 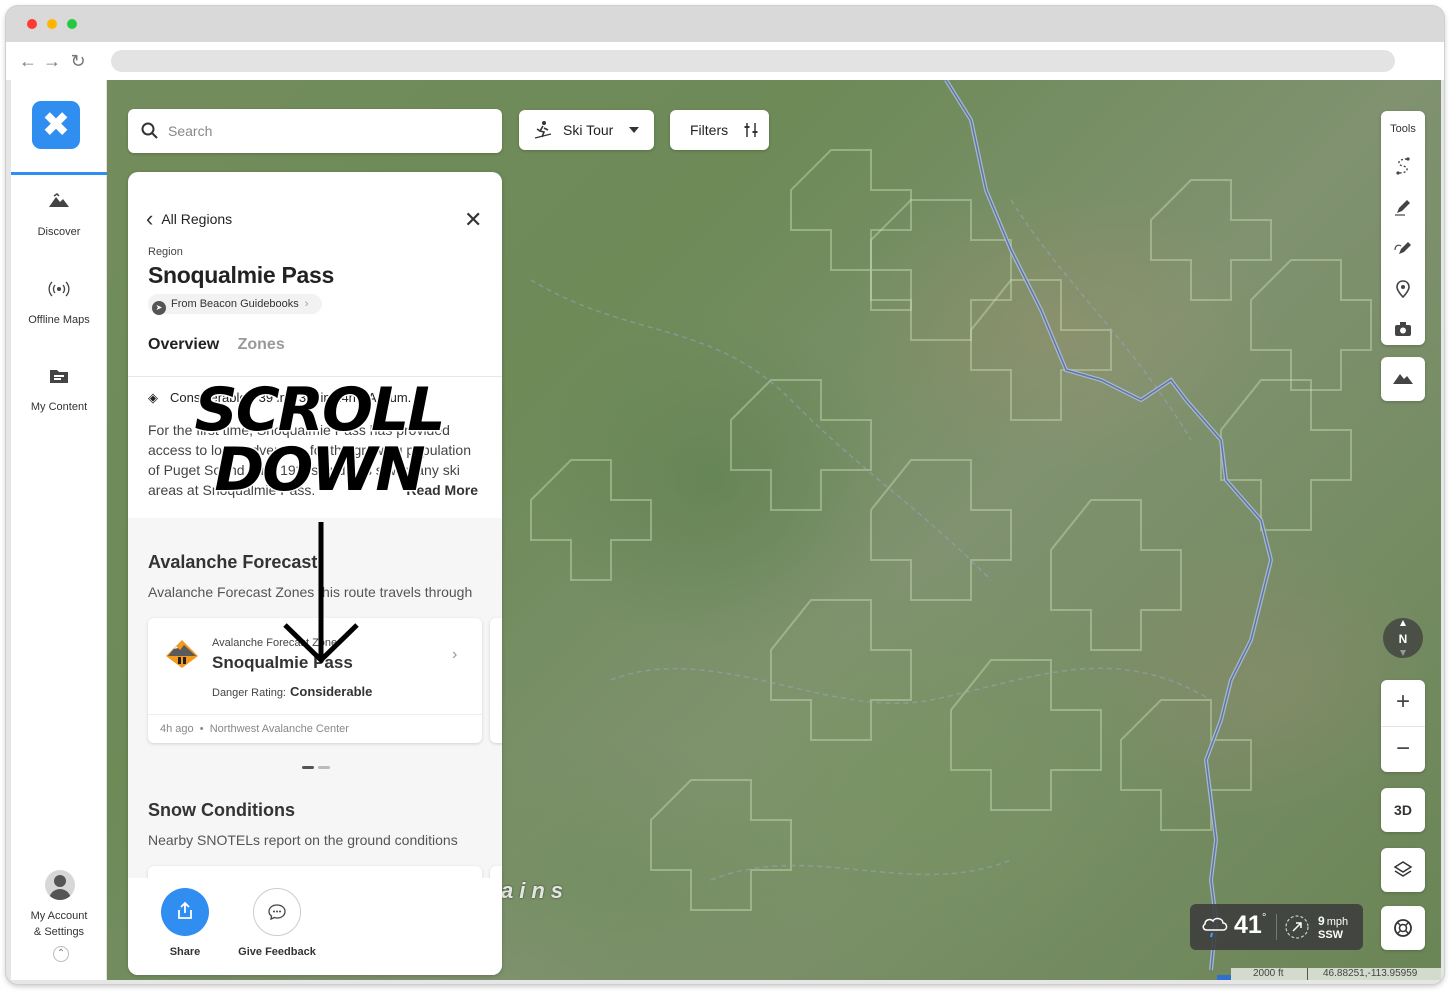 What do you see at coordinates (1307, 974) in the screenshot?
I see `scale-tick` at bounding box center [1307, 974].